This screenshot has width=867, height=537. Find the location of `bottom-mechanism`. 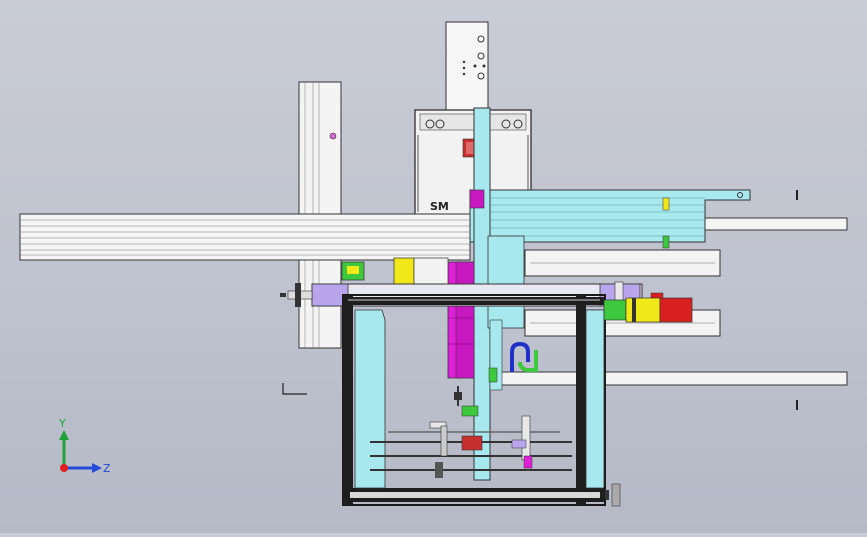

bottom-mechanism is located at coordinates (471, 432).